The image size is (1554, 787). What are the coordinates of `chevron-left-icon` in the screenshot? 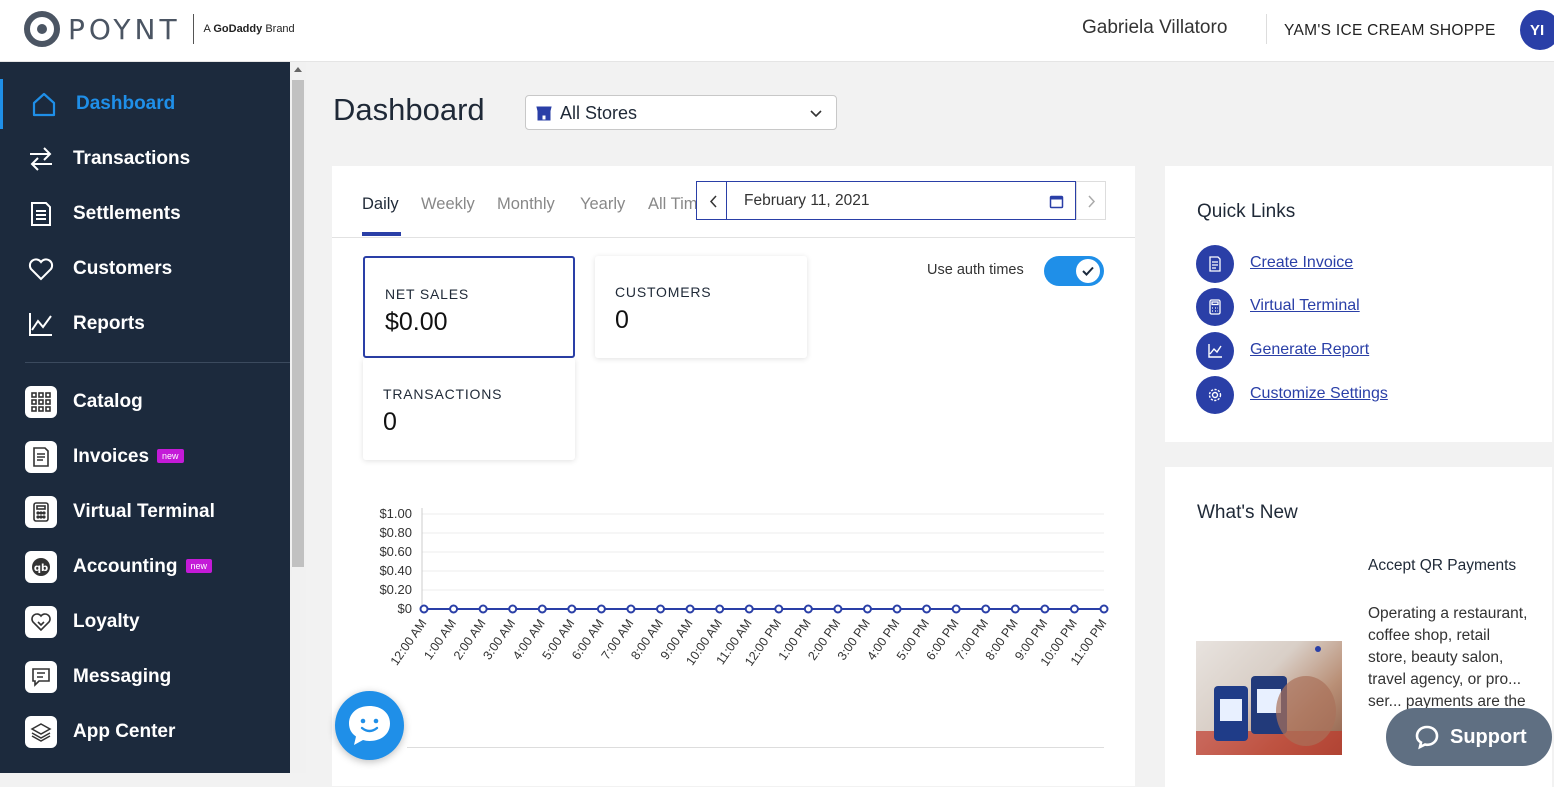 It's located at (713, 201).